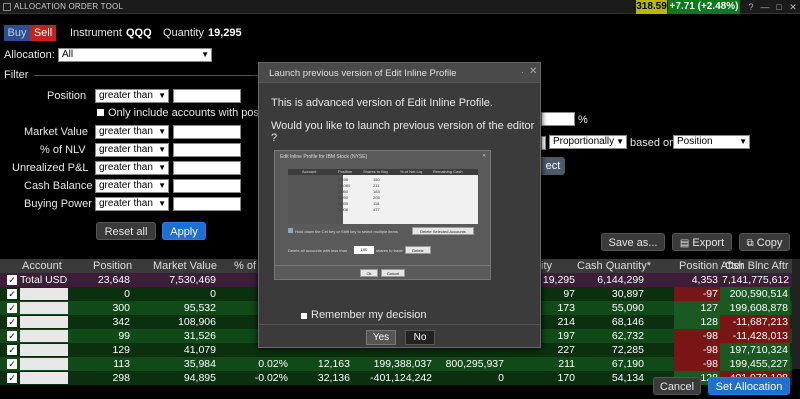  Describe the element at coordinates (704, 280) in the screenshot. I see `total-position-after: 4,353` at that location.